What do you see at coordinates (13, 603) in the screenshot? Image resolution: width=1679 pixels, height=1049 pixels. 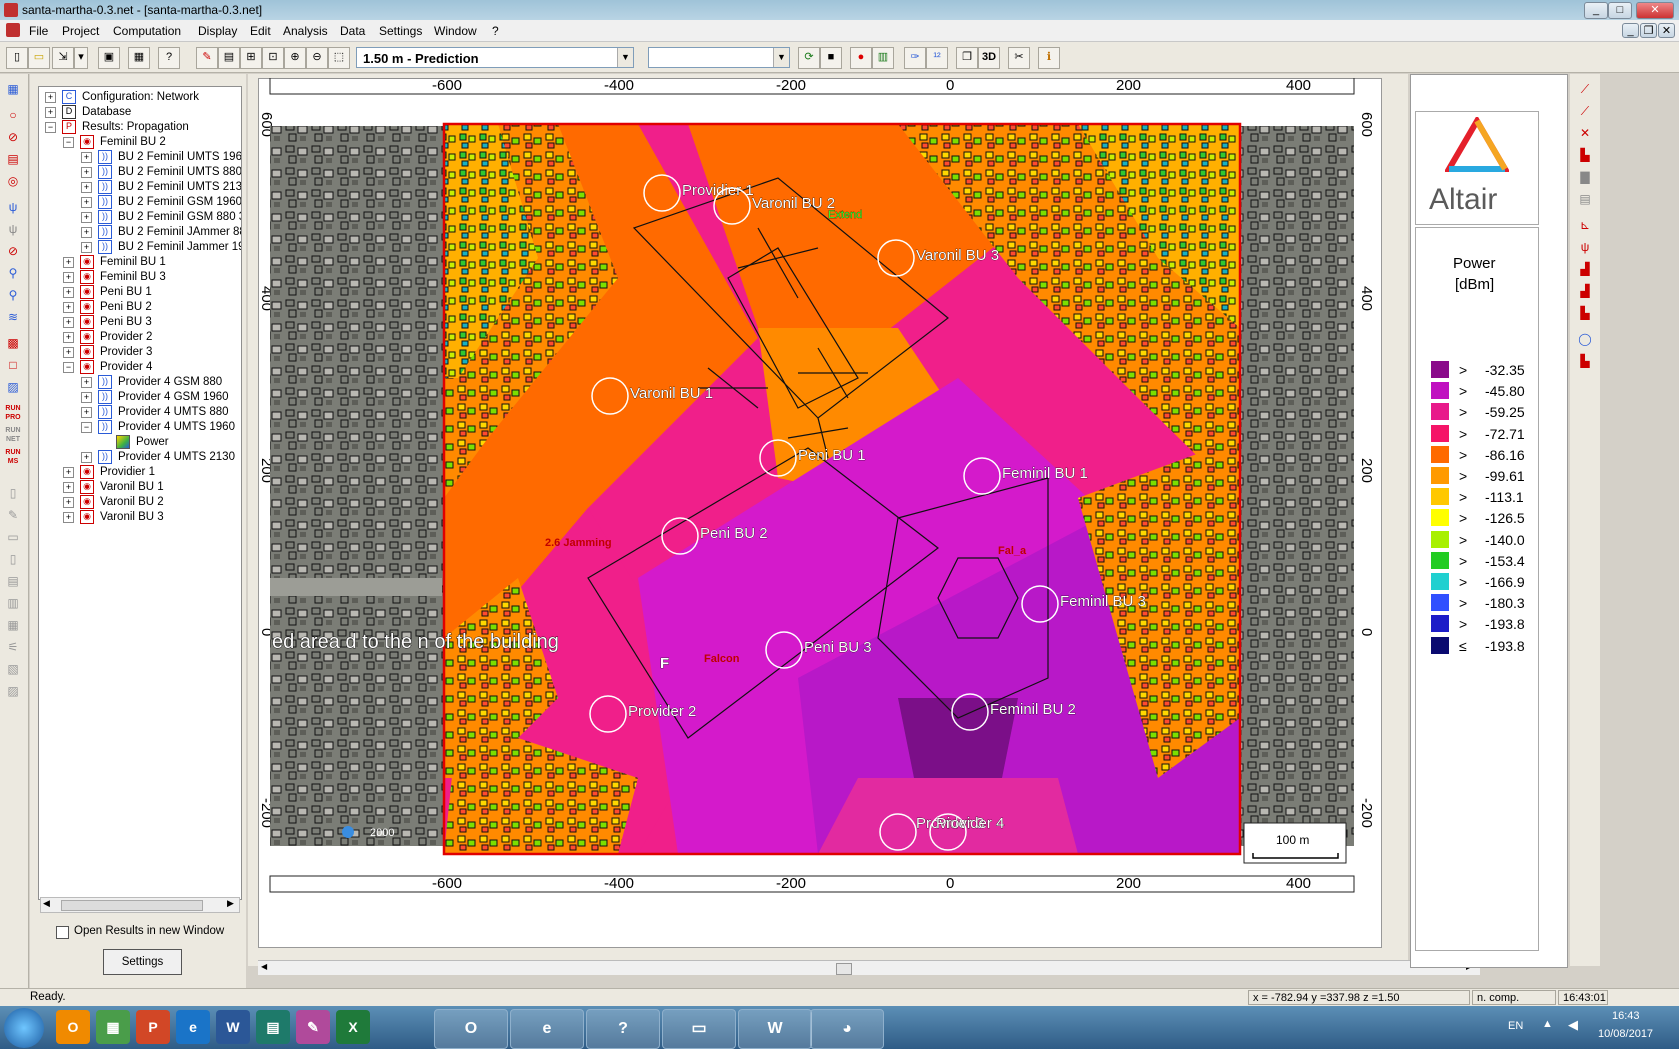 I see `tool-f-icon: ▥` at bounding box center [13, 603].